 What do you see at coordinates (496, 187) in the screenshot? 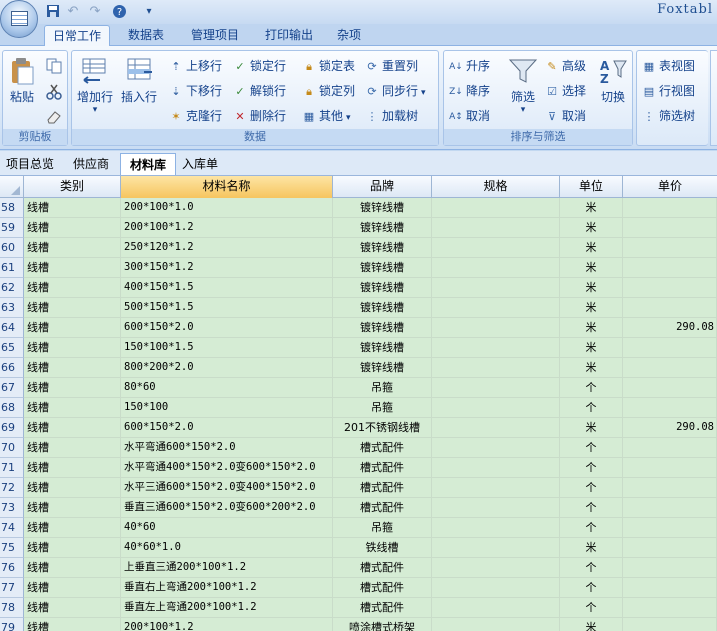
I see `column-header-spec: 规格` at bounding box center [496, 187].